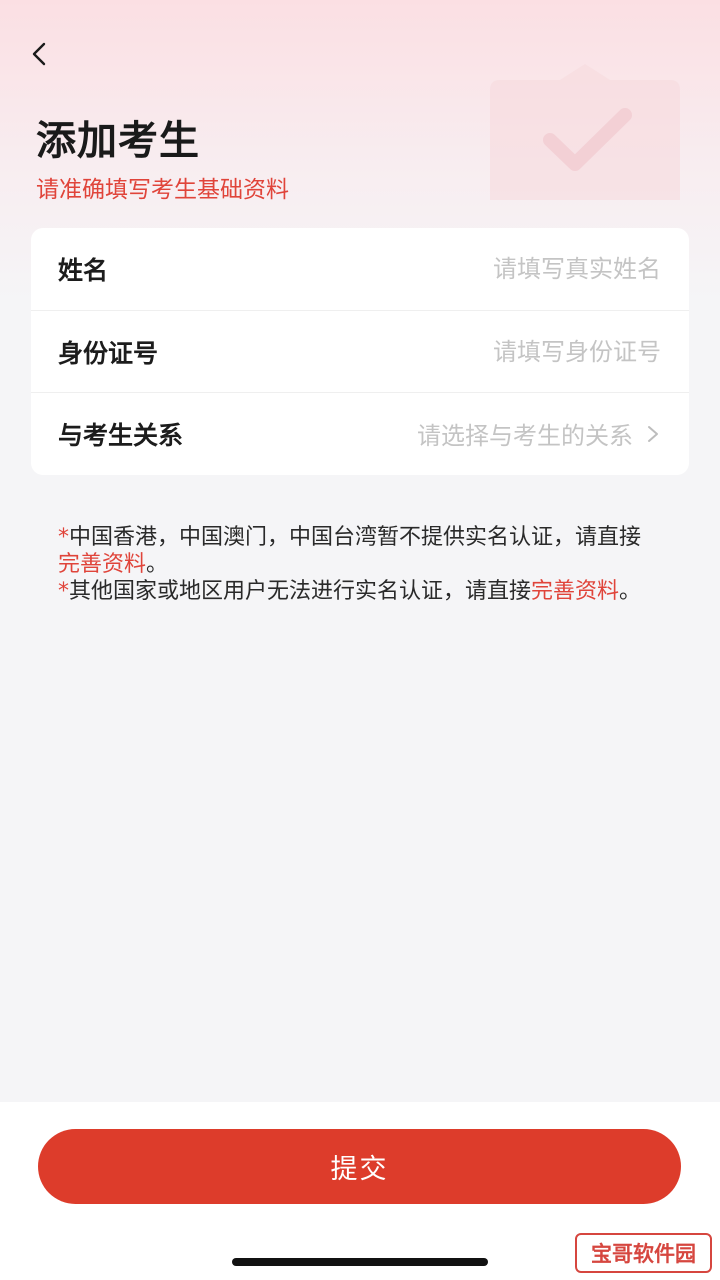 This screenshot has width=720, height=1280. Describe the element at coordinates (162, 190) in the screenshot. I see `page-subtitle: 请准确填写考生基础资料` at that location.